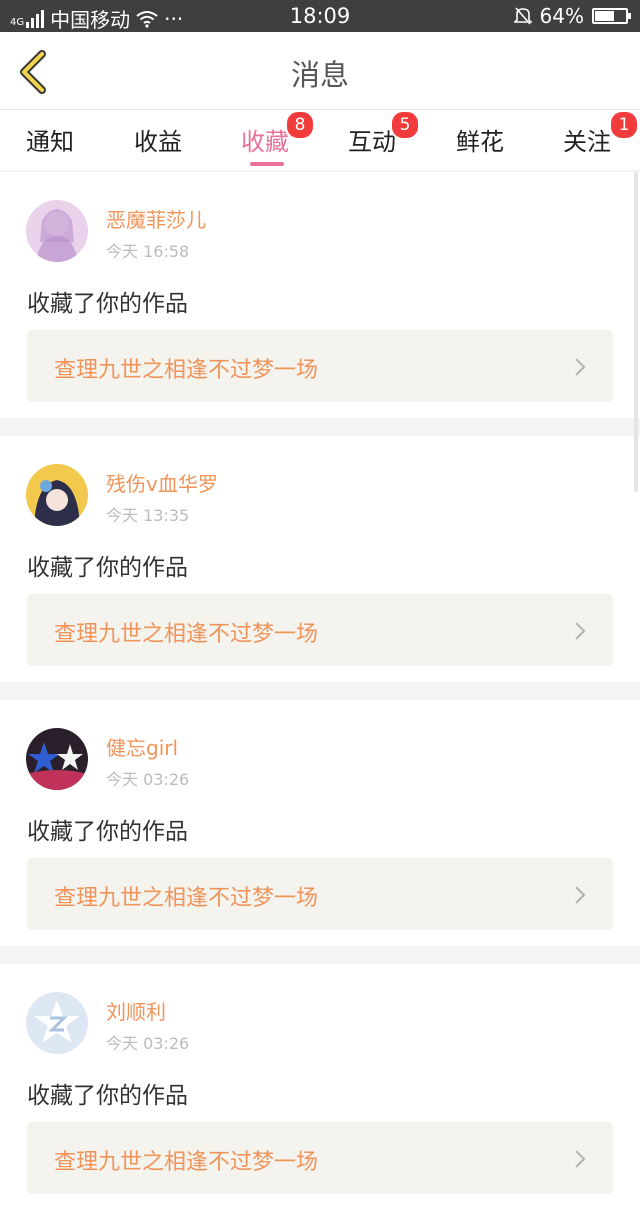  I want to click on tab-interactions: 互动 5, so click(384, 133).